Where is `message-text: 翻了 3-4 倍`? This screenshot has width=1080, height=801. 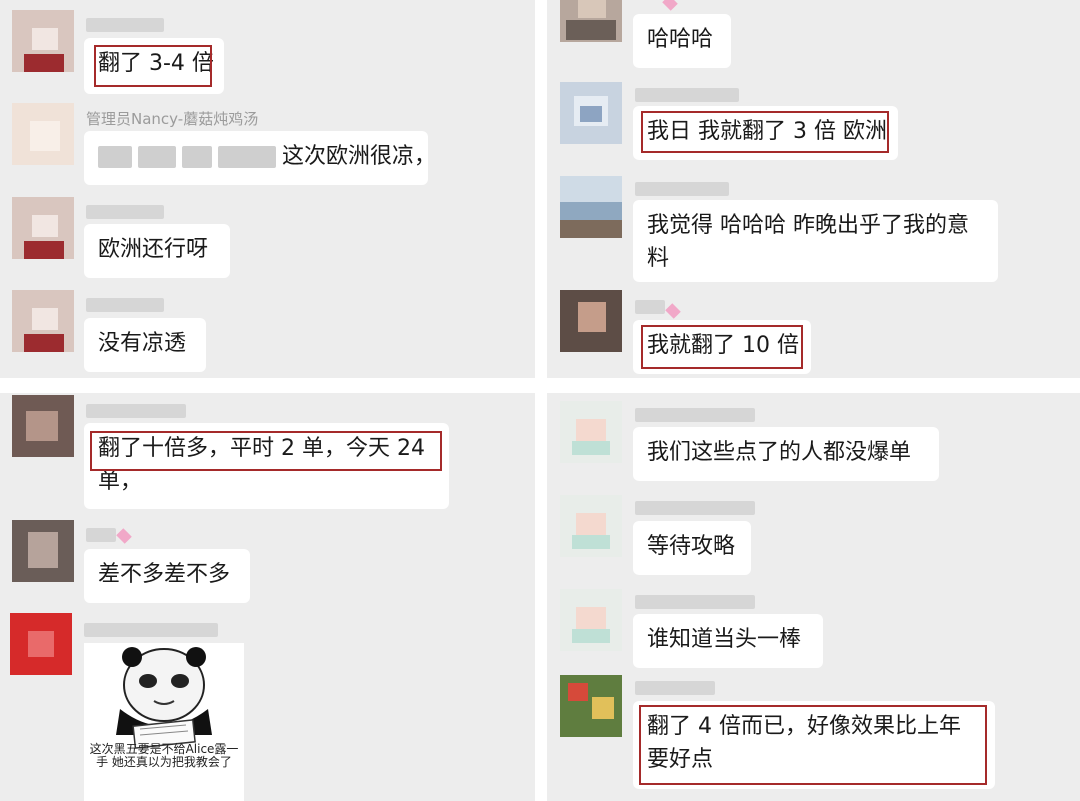
message-text: 翻了 3-4 倍 is located at coordinates (156, 63).